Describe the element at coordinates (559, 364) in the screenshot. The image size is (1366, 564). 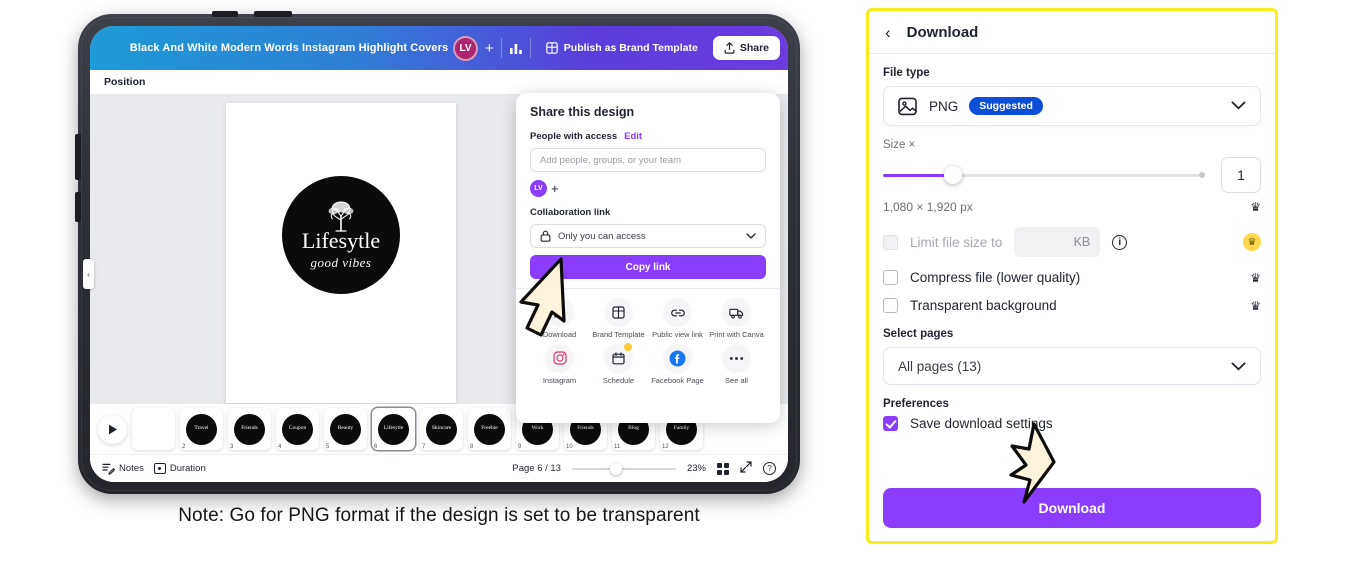
I see `share-action-instagram: Instagram` at that location.